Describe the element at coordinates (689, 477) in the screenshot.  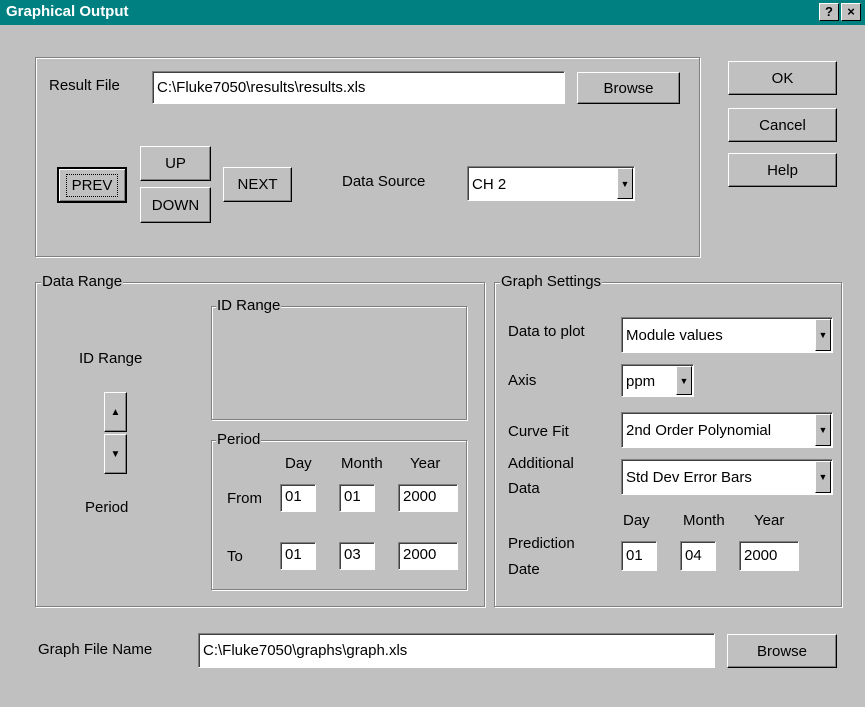
I see `additional-data-value: Std Dev Error Bars` at that location.